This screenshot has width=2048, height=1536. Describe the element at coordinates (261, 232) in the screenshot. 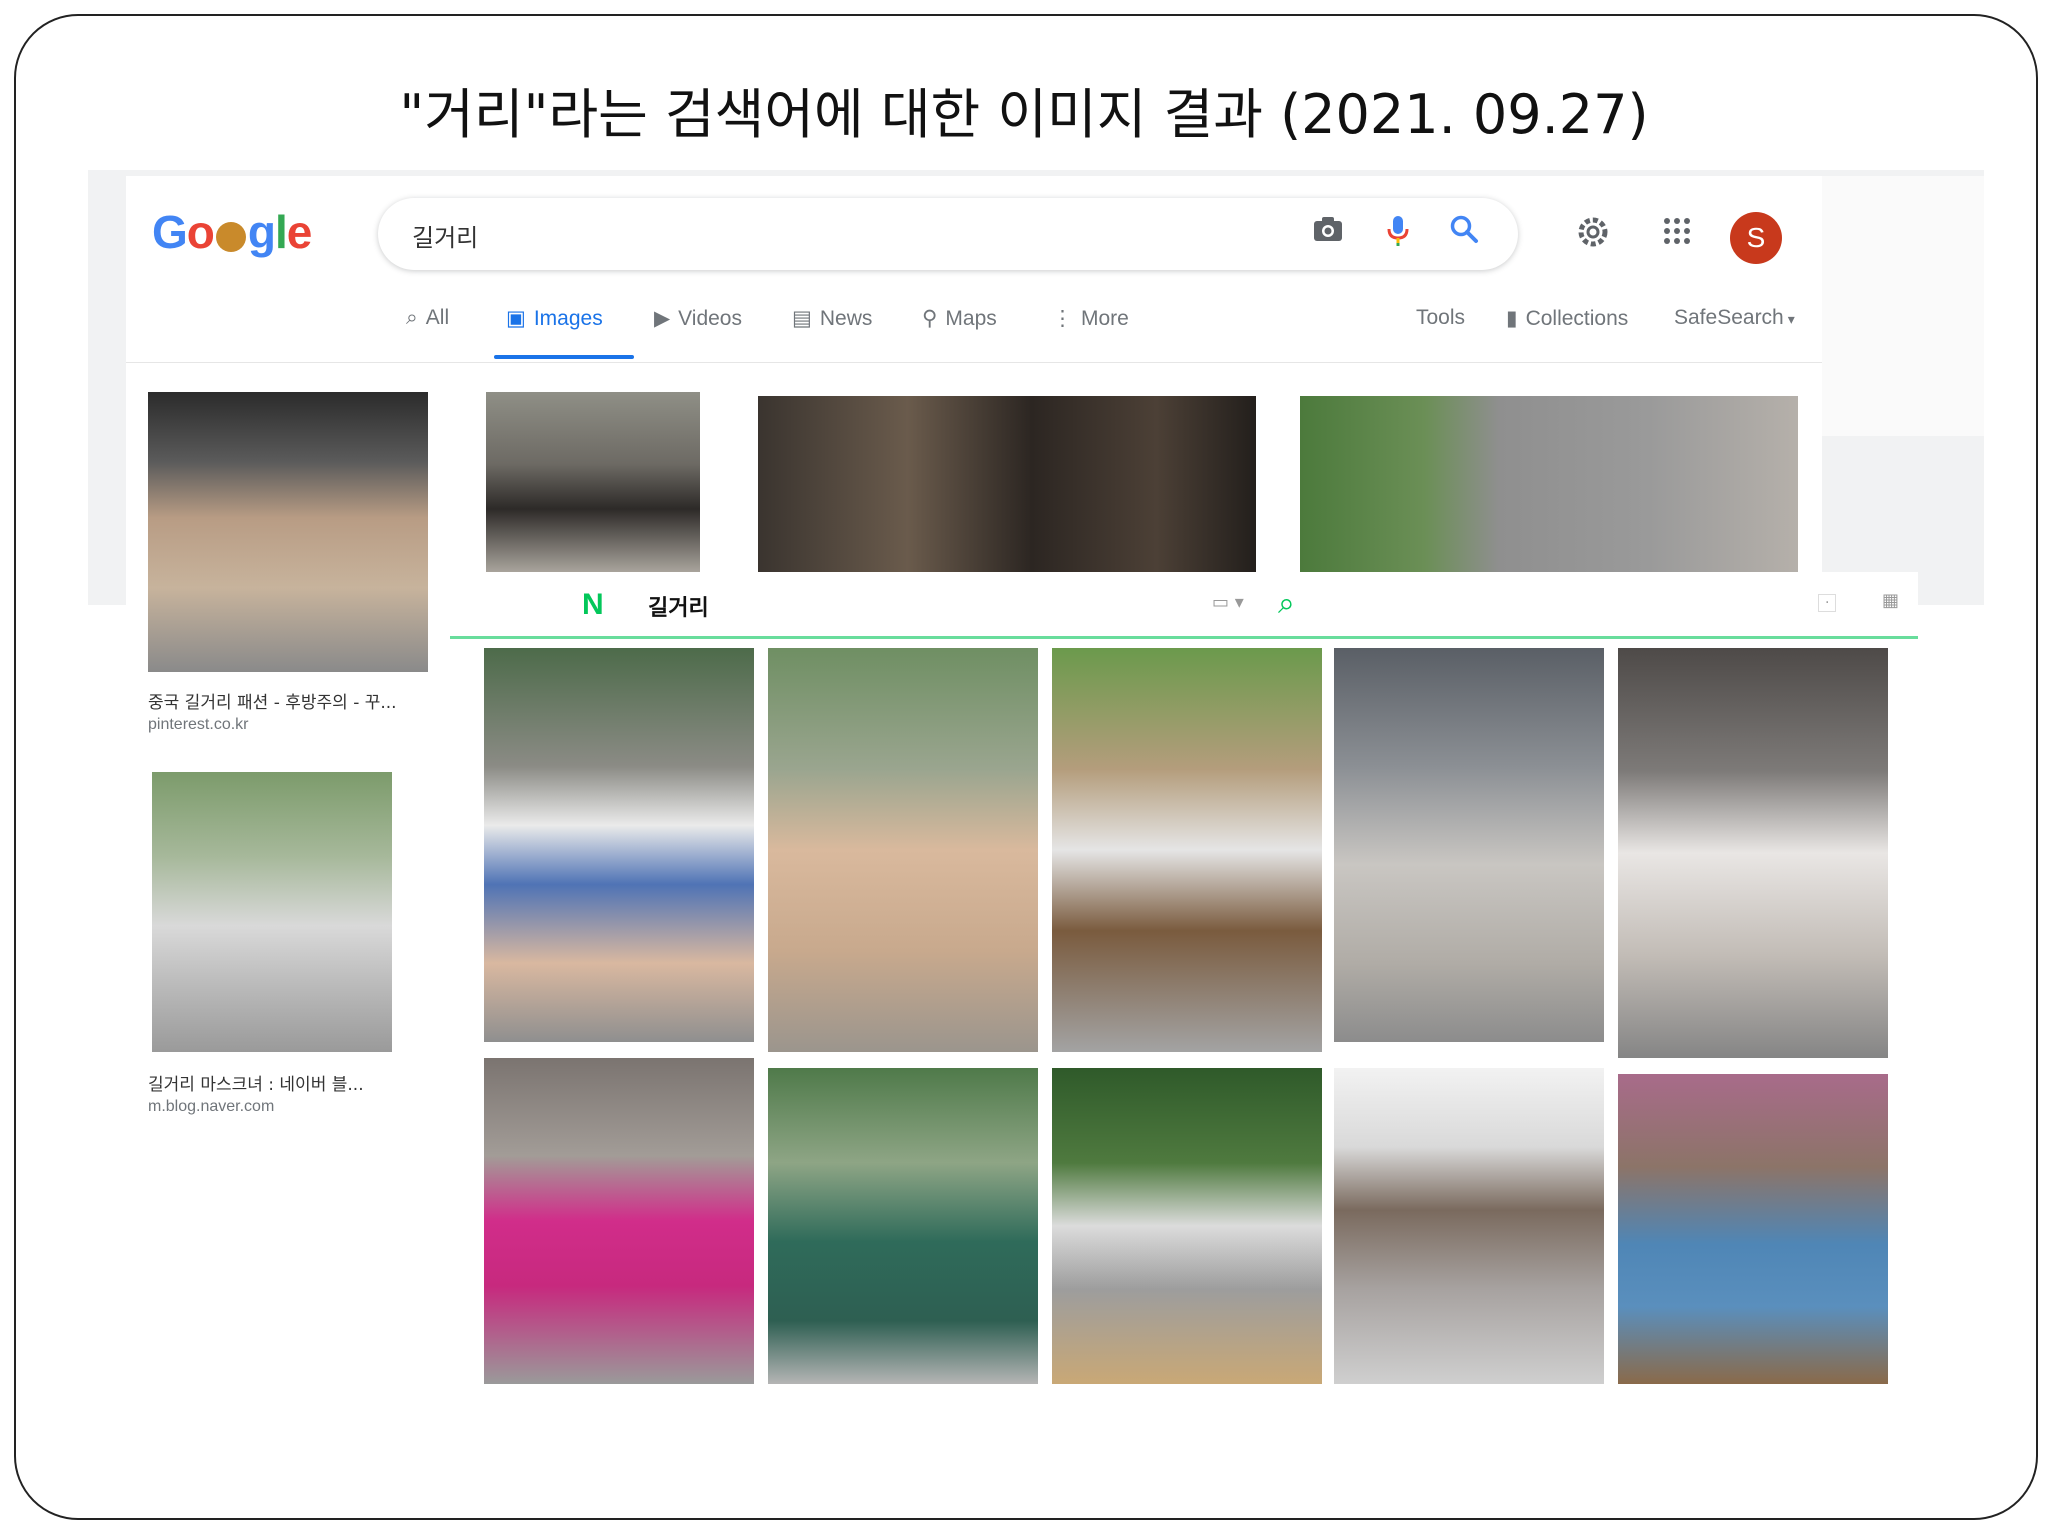

I see `logo-letter-g2: g` at that location.